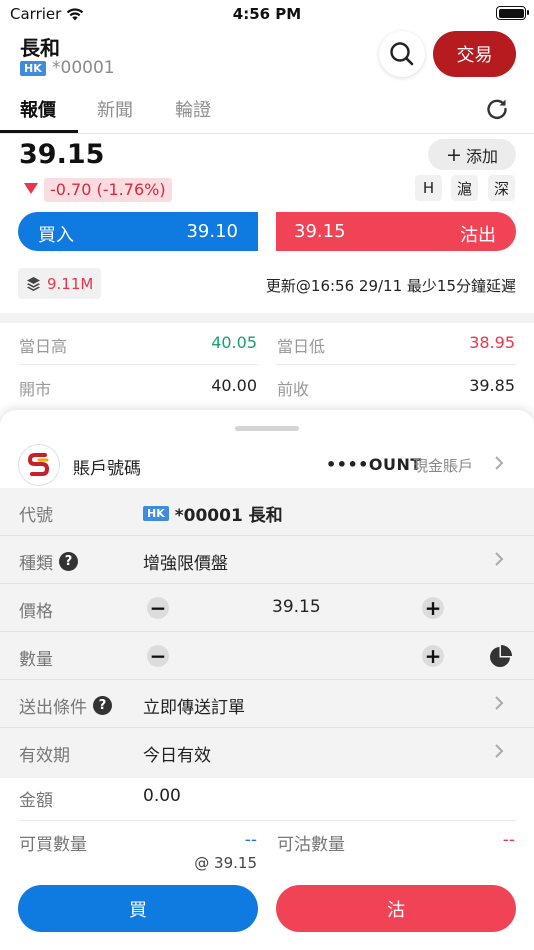 The width and height of the screenshot is (534, 950). What do you see at coordinates (39, 465) in the screenshot?
I see `broker-logo` at bounding box center [39, 465].